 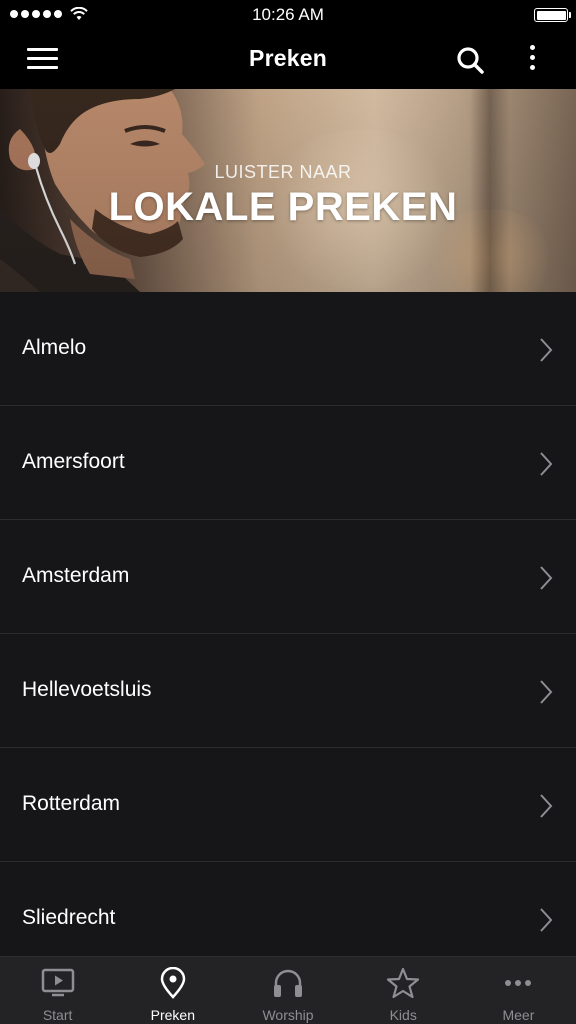 What do you see at coordinates (288, 691) in the screenshot?
I see `list-item-hellevoetsluis: Hellevoetsluis` at bounding box center [288, 691].